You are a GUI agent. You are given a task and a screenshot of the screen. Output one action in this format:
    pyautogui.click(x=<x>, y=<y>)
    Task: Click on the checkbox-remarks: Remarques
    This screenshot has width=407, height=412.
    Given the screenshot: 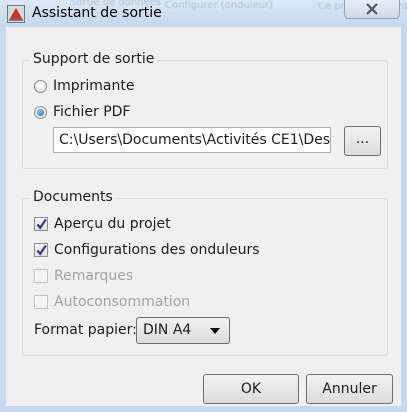 What is the action you would take?
    pyautogui.click(x=83, y=276)
    